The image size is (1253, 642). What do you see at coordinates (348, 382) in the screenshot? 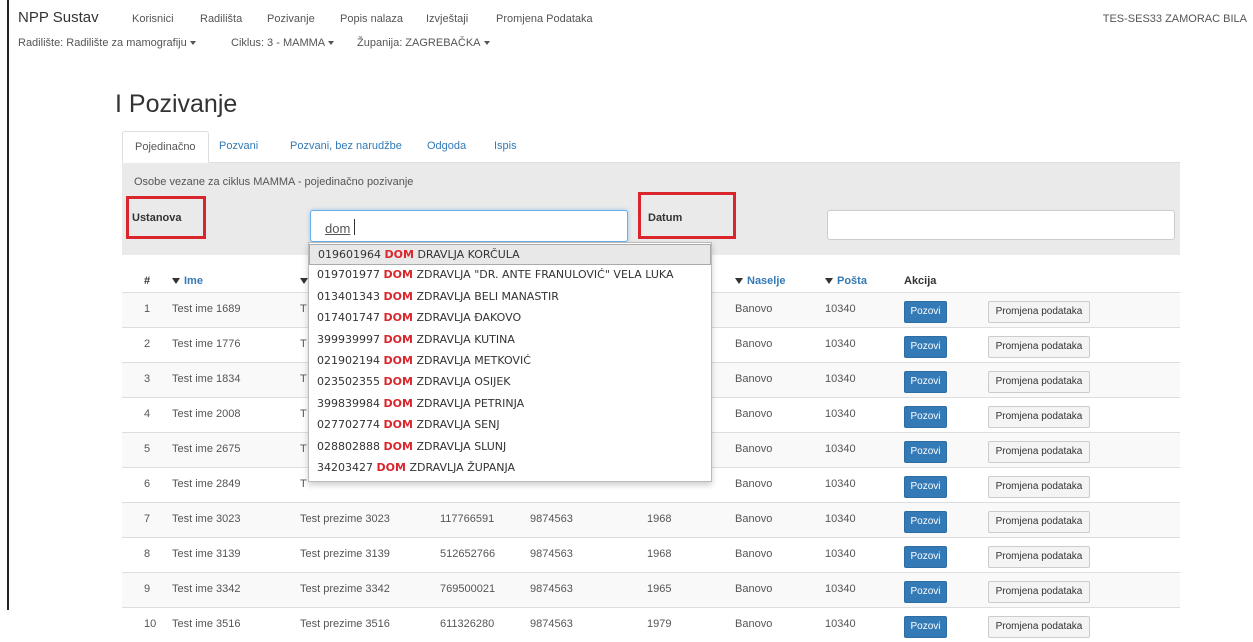
I see `option-code: 023502355` at bounding box center [348, 382].